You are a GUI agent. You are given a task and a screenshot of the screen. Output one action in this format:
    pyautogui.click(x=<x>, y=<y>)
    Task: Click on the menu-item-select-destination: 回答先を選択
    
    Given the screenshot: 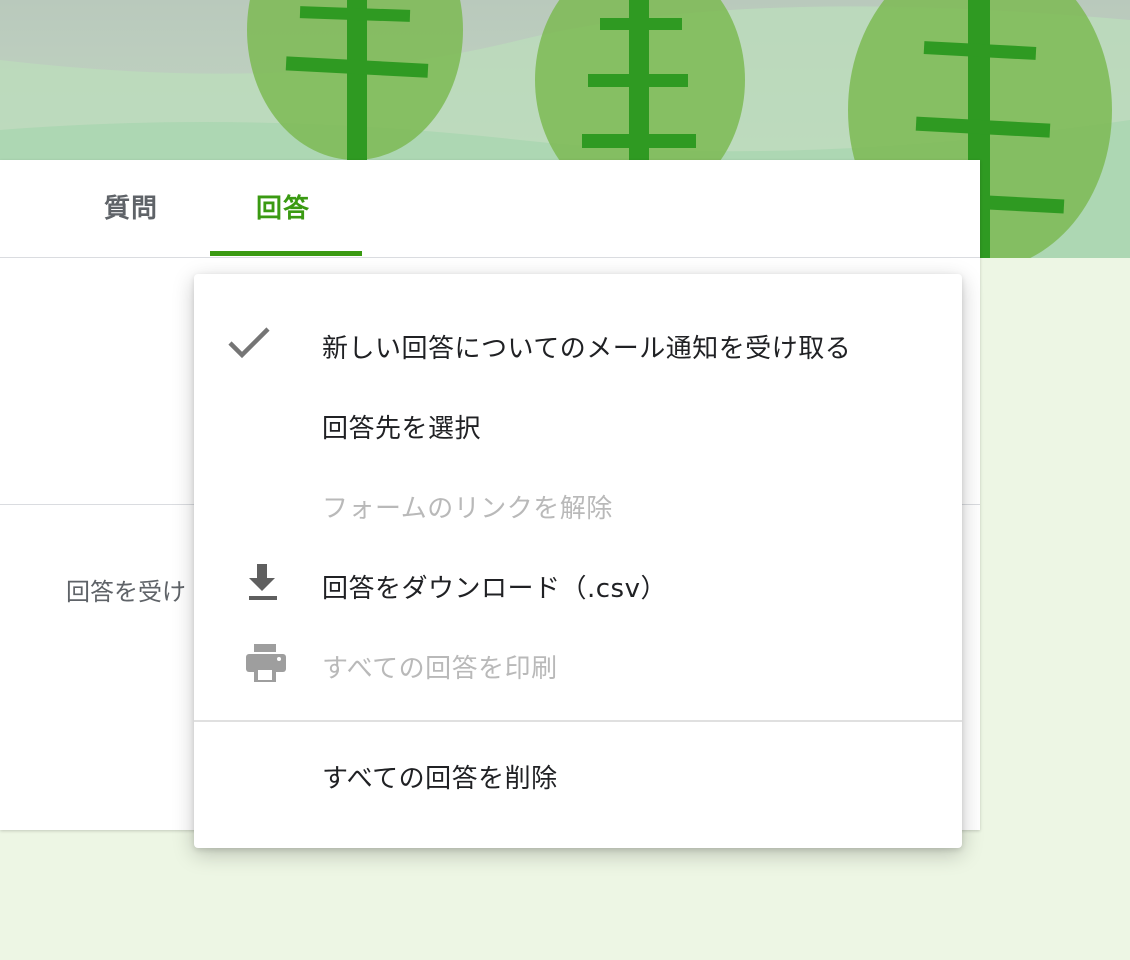 What is the action you would take?
    pyautogui.click(x=578, y=426)
    